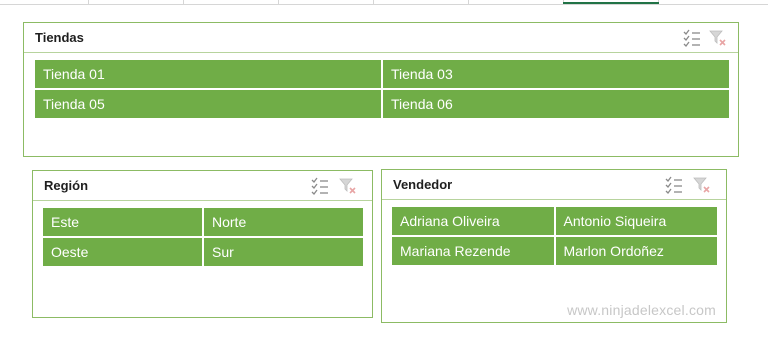 This screenshot has height=342, width=768. I want to click on slicer-item: Norte, so click(283, 222).